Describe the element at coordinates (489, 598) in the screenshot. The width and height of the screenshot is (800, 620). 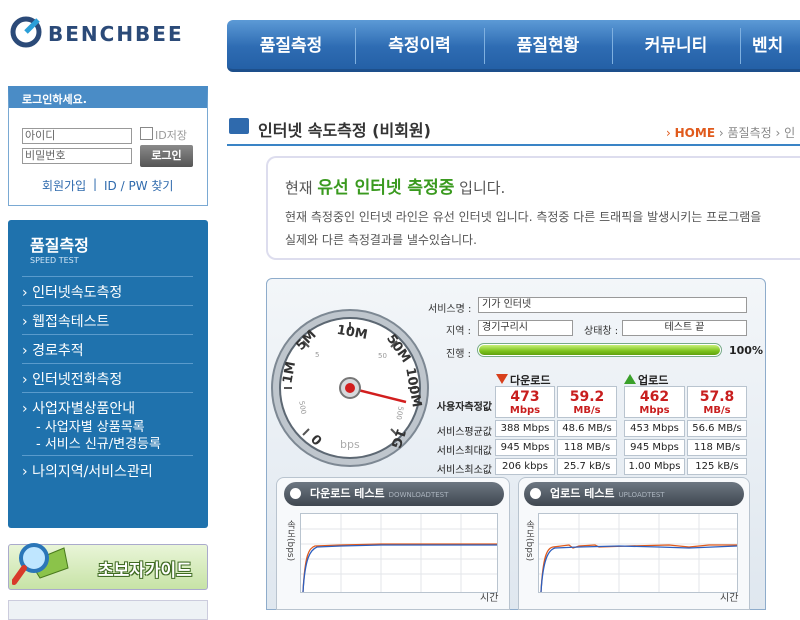
I see `download-x-label: 시간` at that location.